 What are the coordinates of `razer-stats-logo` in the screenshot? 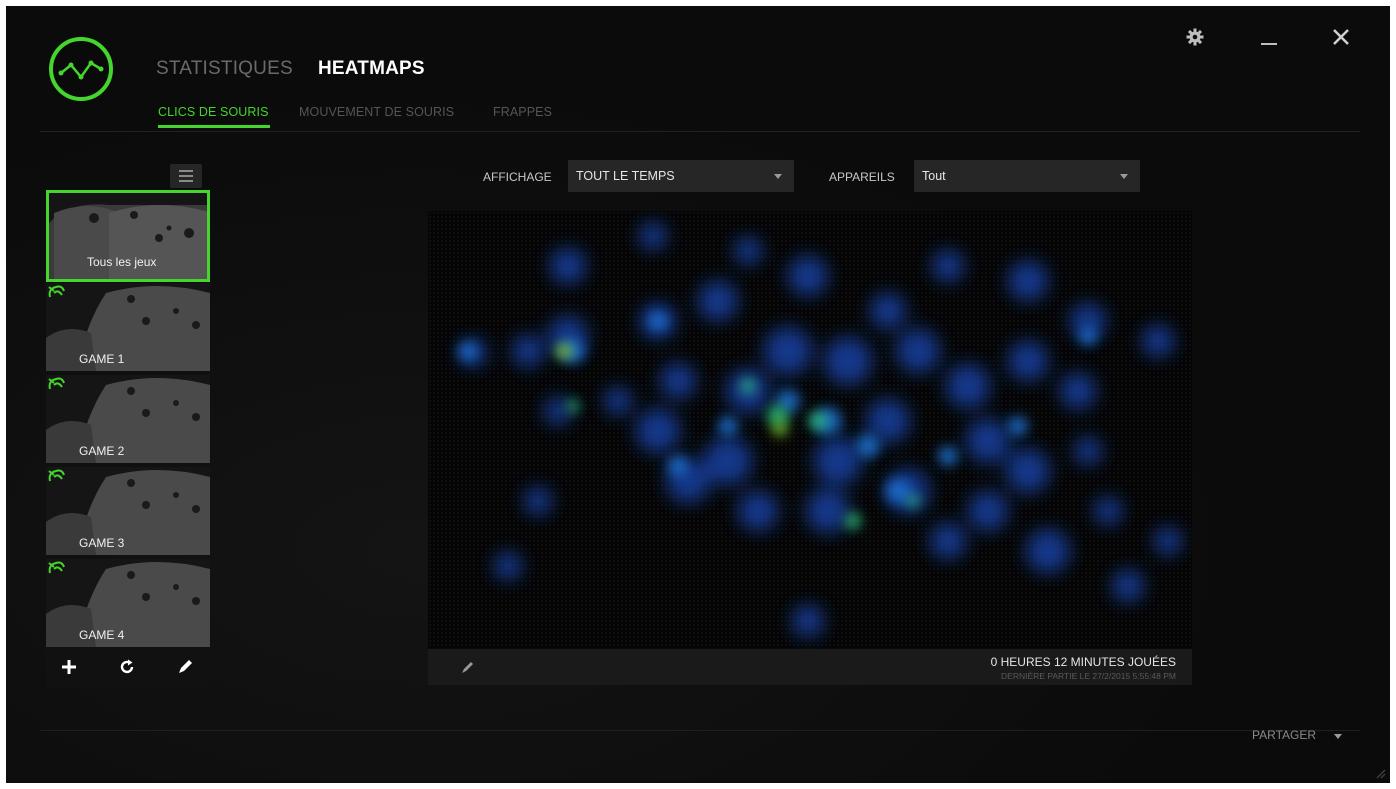 It's located at (81, 69).